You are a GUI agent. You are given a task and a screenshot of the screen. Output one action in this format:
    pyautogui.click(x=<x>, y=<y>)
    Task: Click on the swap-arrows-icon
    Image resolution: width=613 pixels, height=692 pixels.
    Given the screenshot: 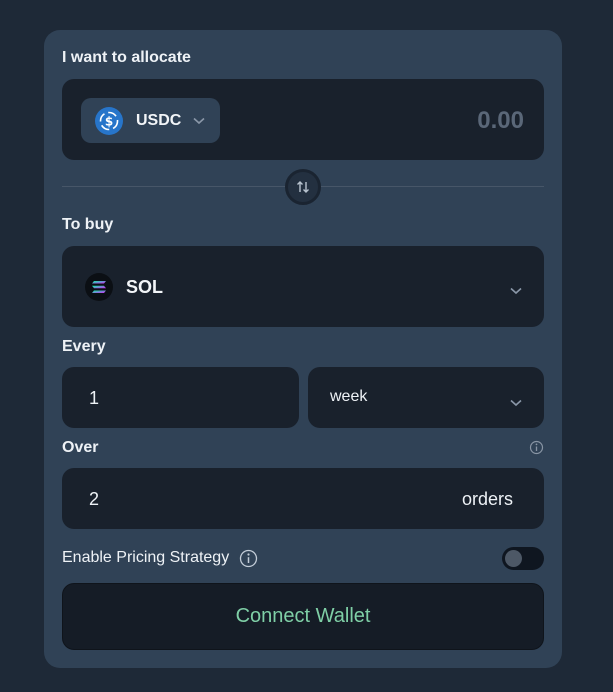 What is the action you would take?
    pyautogui.click(x=303, y=187)
    